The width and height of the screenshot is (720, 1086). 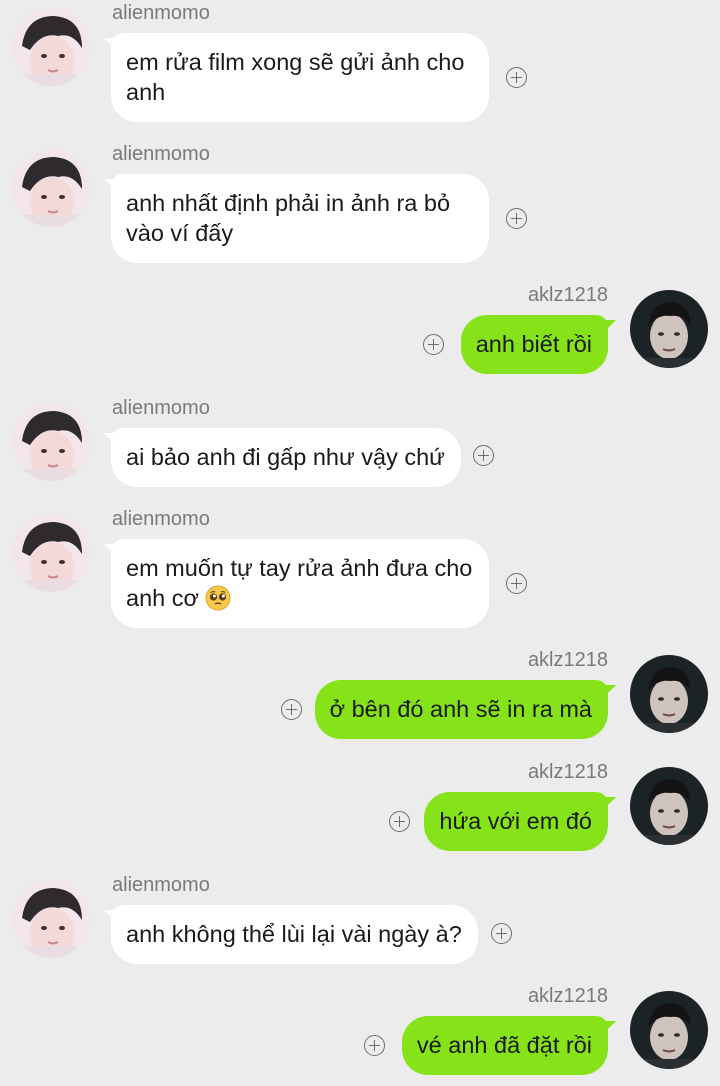 I want to click on message-text: em muốn tự tay rửa ảnh đưa cho anh cơ, so click(x=299, y=583).